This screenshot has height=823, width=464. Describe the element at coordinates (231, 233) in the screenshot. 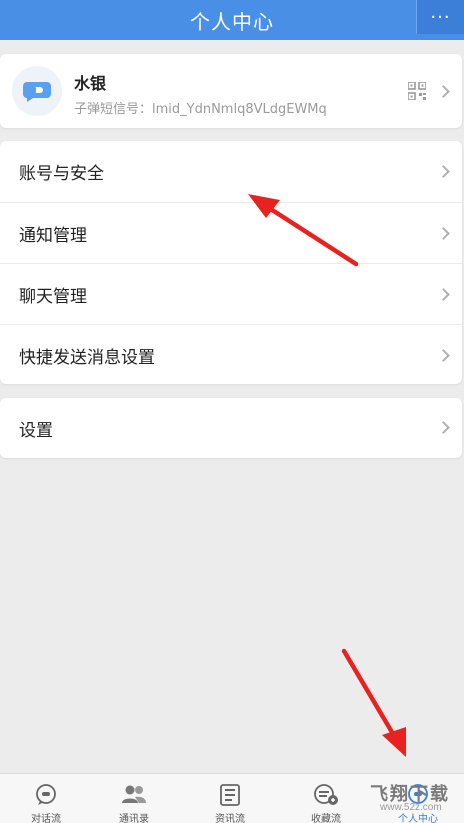

I see `menu-item-notifications: 通知管理` at that location.